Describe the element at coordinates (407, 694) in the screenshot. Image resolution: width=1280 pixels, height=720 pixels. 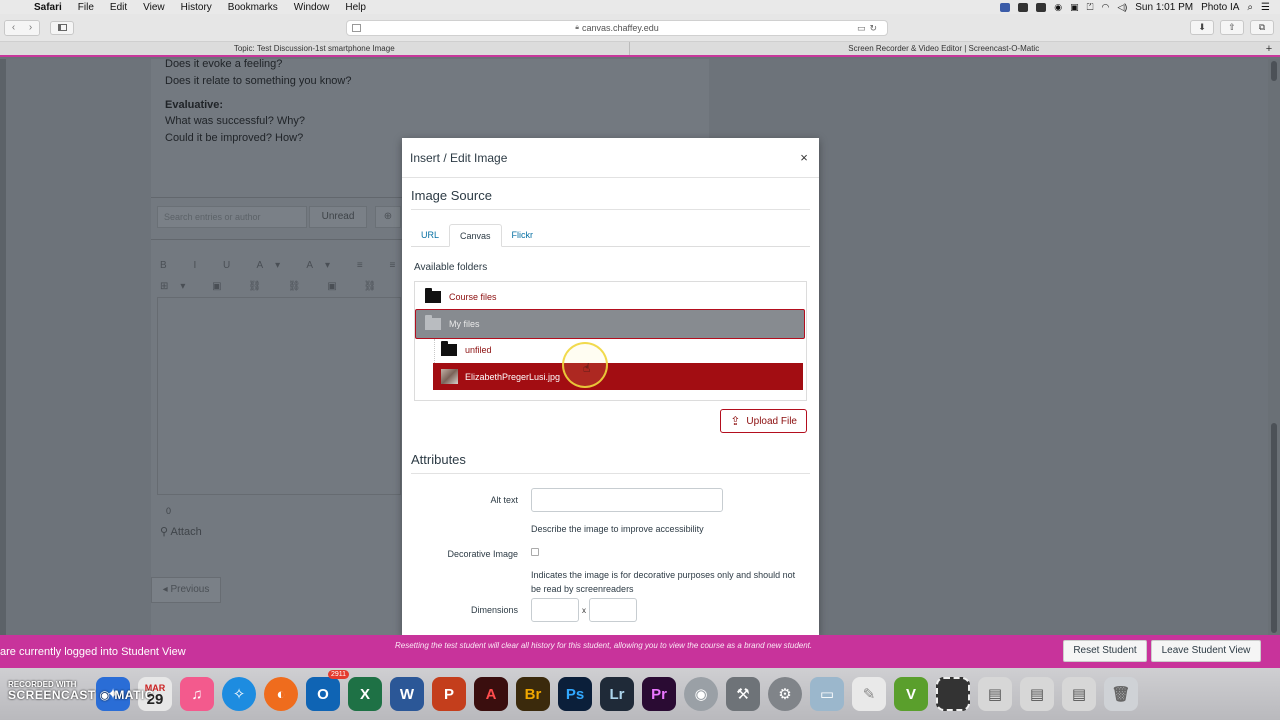
I see `word-icon: W` at that location.